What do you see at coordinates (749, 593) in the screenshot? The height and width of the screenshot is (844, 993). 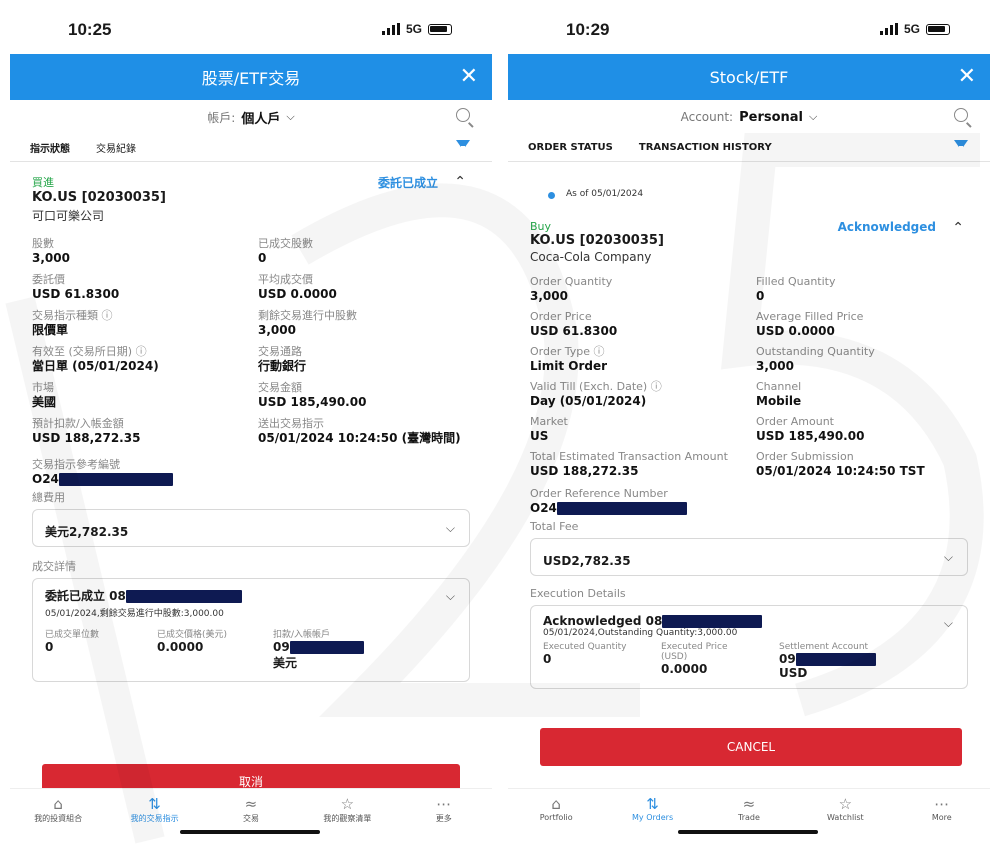 I see `exec-section: Execution Details` at bounding box center [749, 593].